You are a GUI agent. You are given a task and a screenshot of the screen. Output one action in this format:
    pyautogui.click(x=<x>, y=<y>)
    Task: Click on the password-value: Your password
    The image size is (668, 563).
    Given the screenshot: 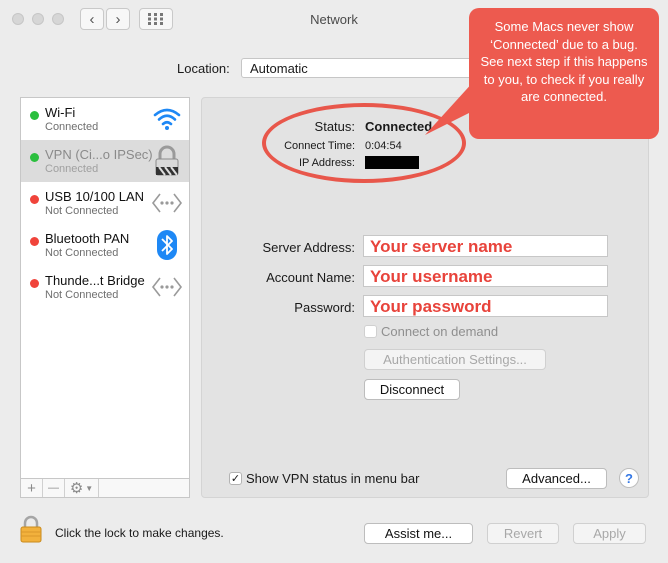 What is the action you would take?
    pyautogui.click(x=431, y=306)
    